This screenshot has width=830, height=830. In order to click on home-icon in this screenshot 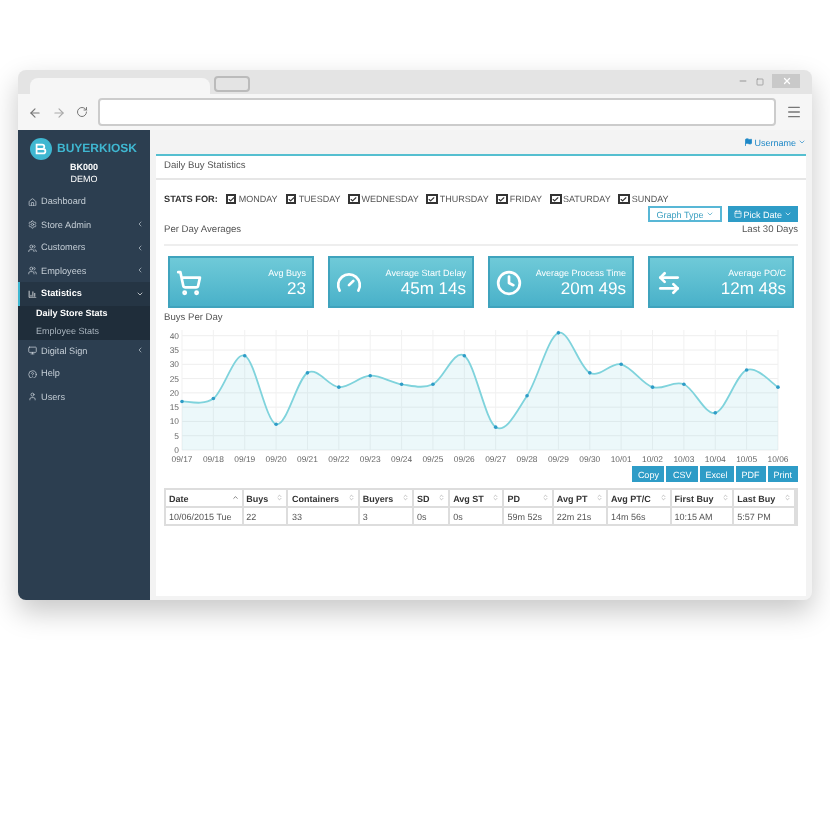, I will do `click(32, 201)`.